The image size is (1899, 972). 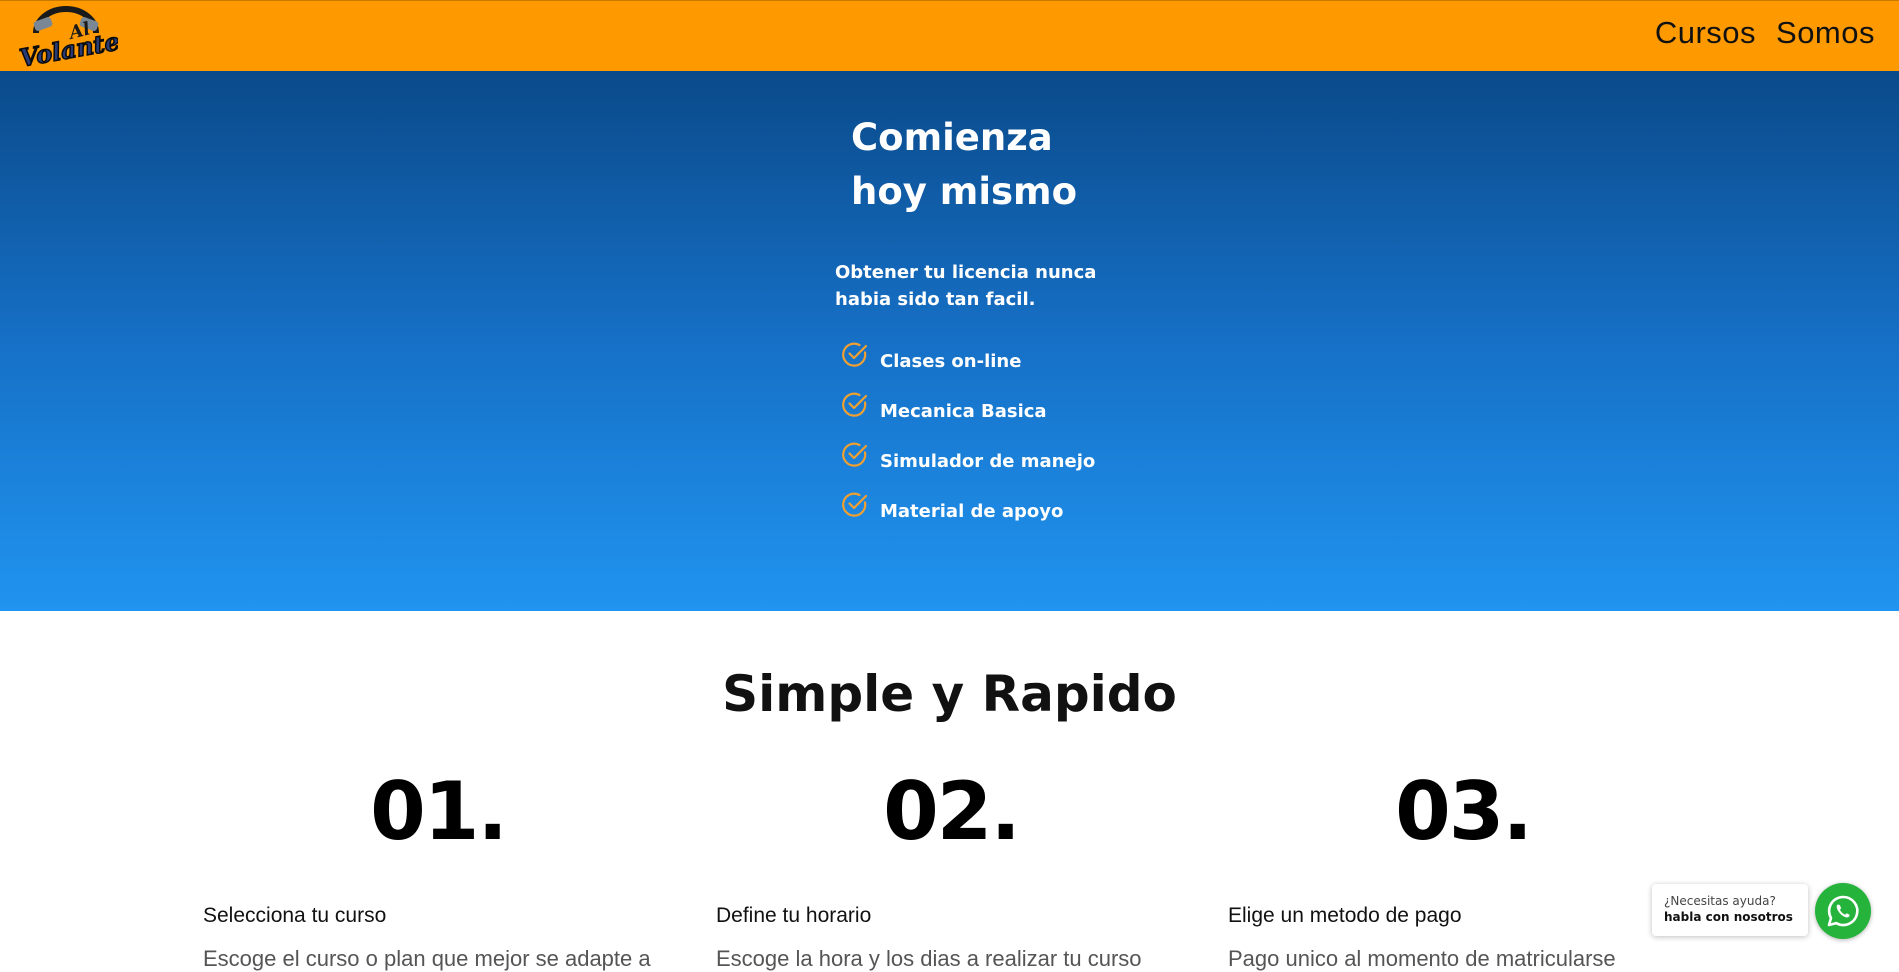 I want to click on step-number: 01., so click(x=439, y=811).